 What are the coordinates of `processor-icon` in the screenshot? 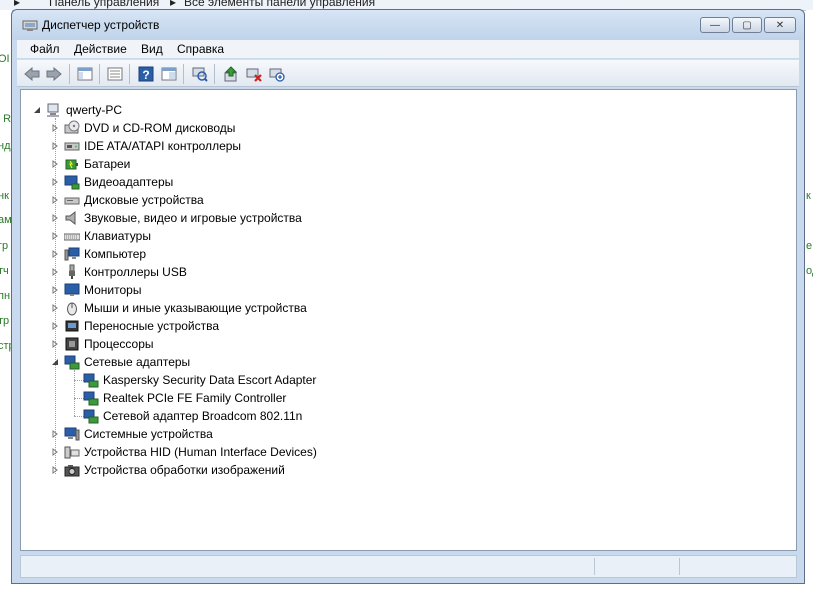 It's located at (72, 344).